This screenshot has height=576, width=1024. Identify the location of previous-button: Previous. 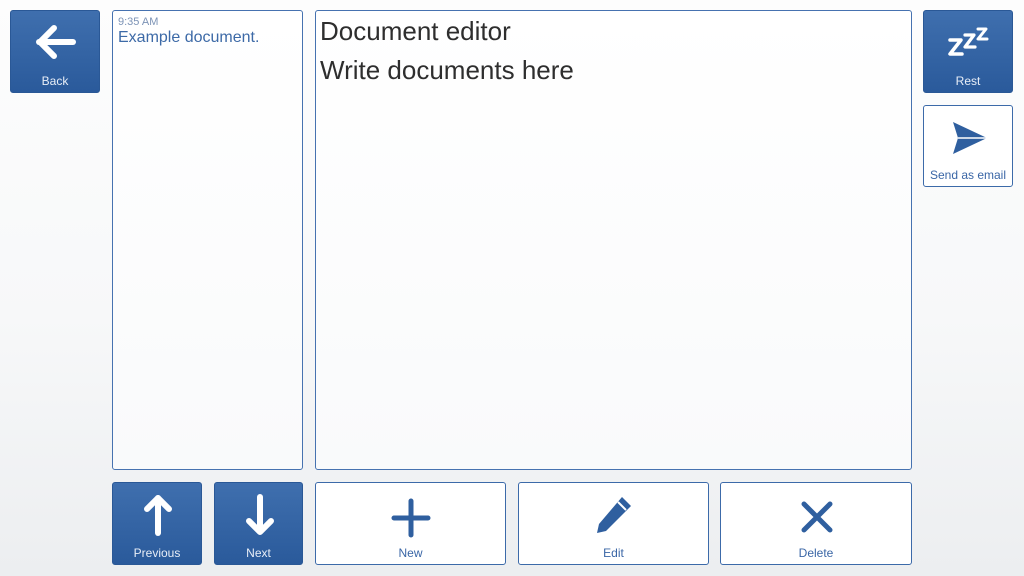
(157, 523).